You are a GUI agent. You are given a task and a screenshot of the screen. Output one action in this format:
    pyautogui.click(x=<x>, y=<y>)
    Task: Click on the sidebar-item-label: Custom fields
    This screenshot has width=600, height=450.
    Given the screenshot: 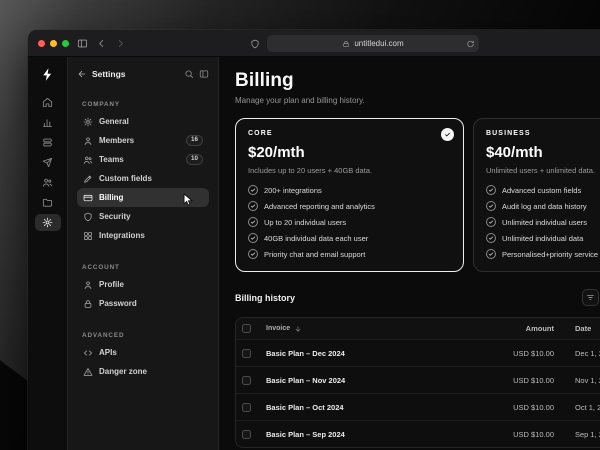 What is the action you would take?
    pyautogui.click(x=125, y=178)
    